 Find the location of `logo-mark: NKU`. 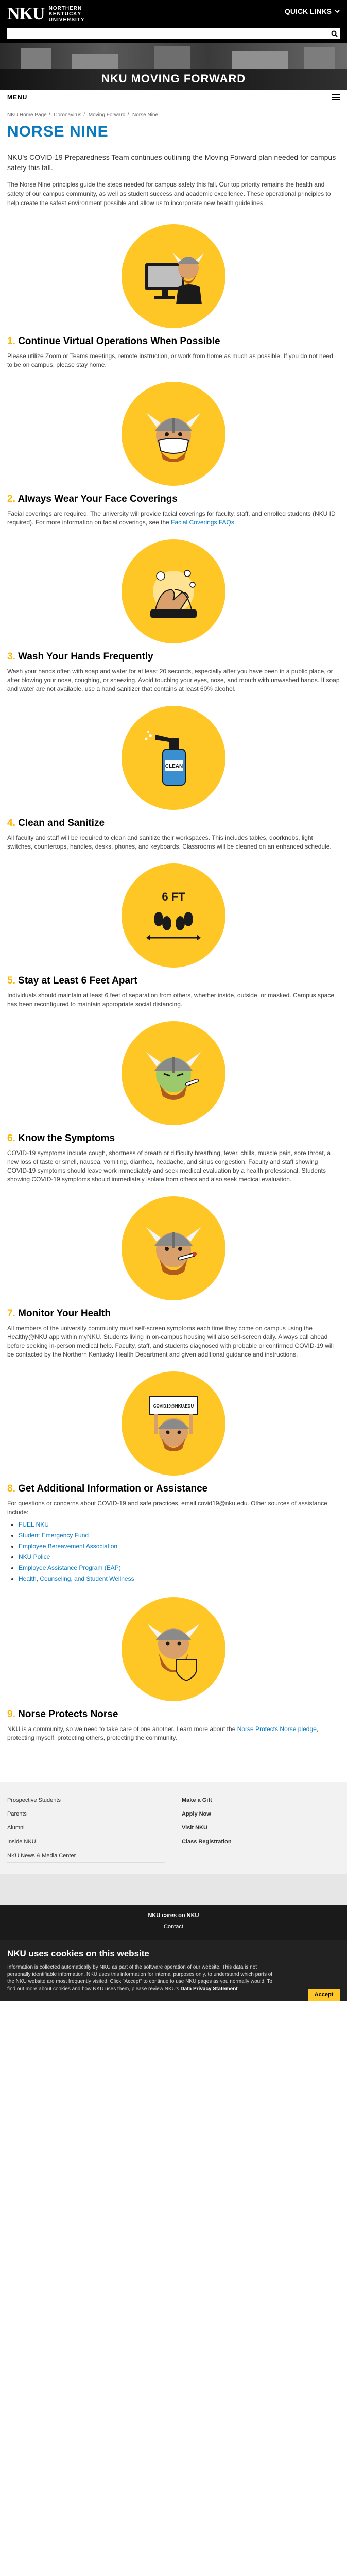

logo-mark: NKU is located at coordinates (26, 13).